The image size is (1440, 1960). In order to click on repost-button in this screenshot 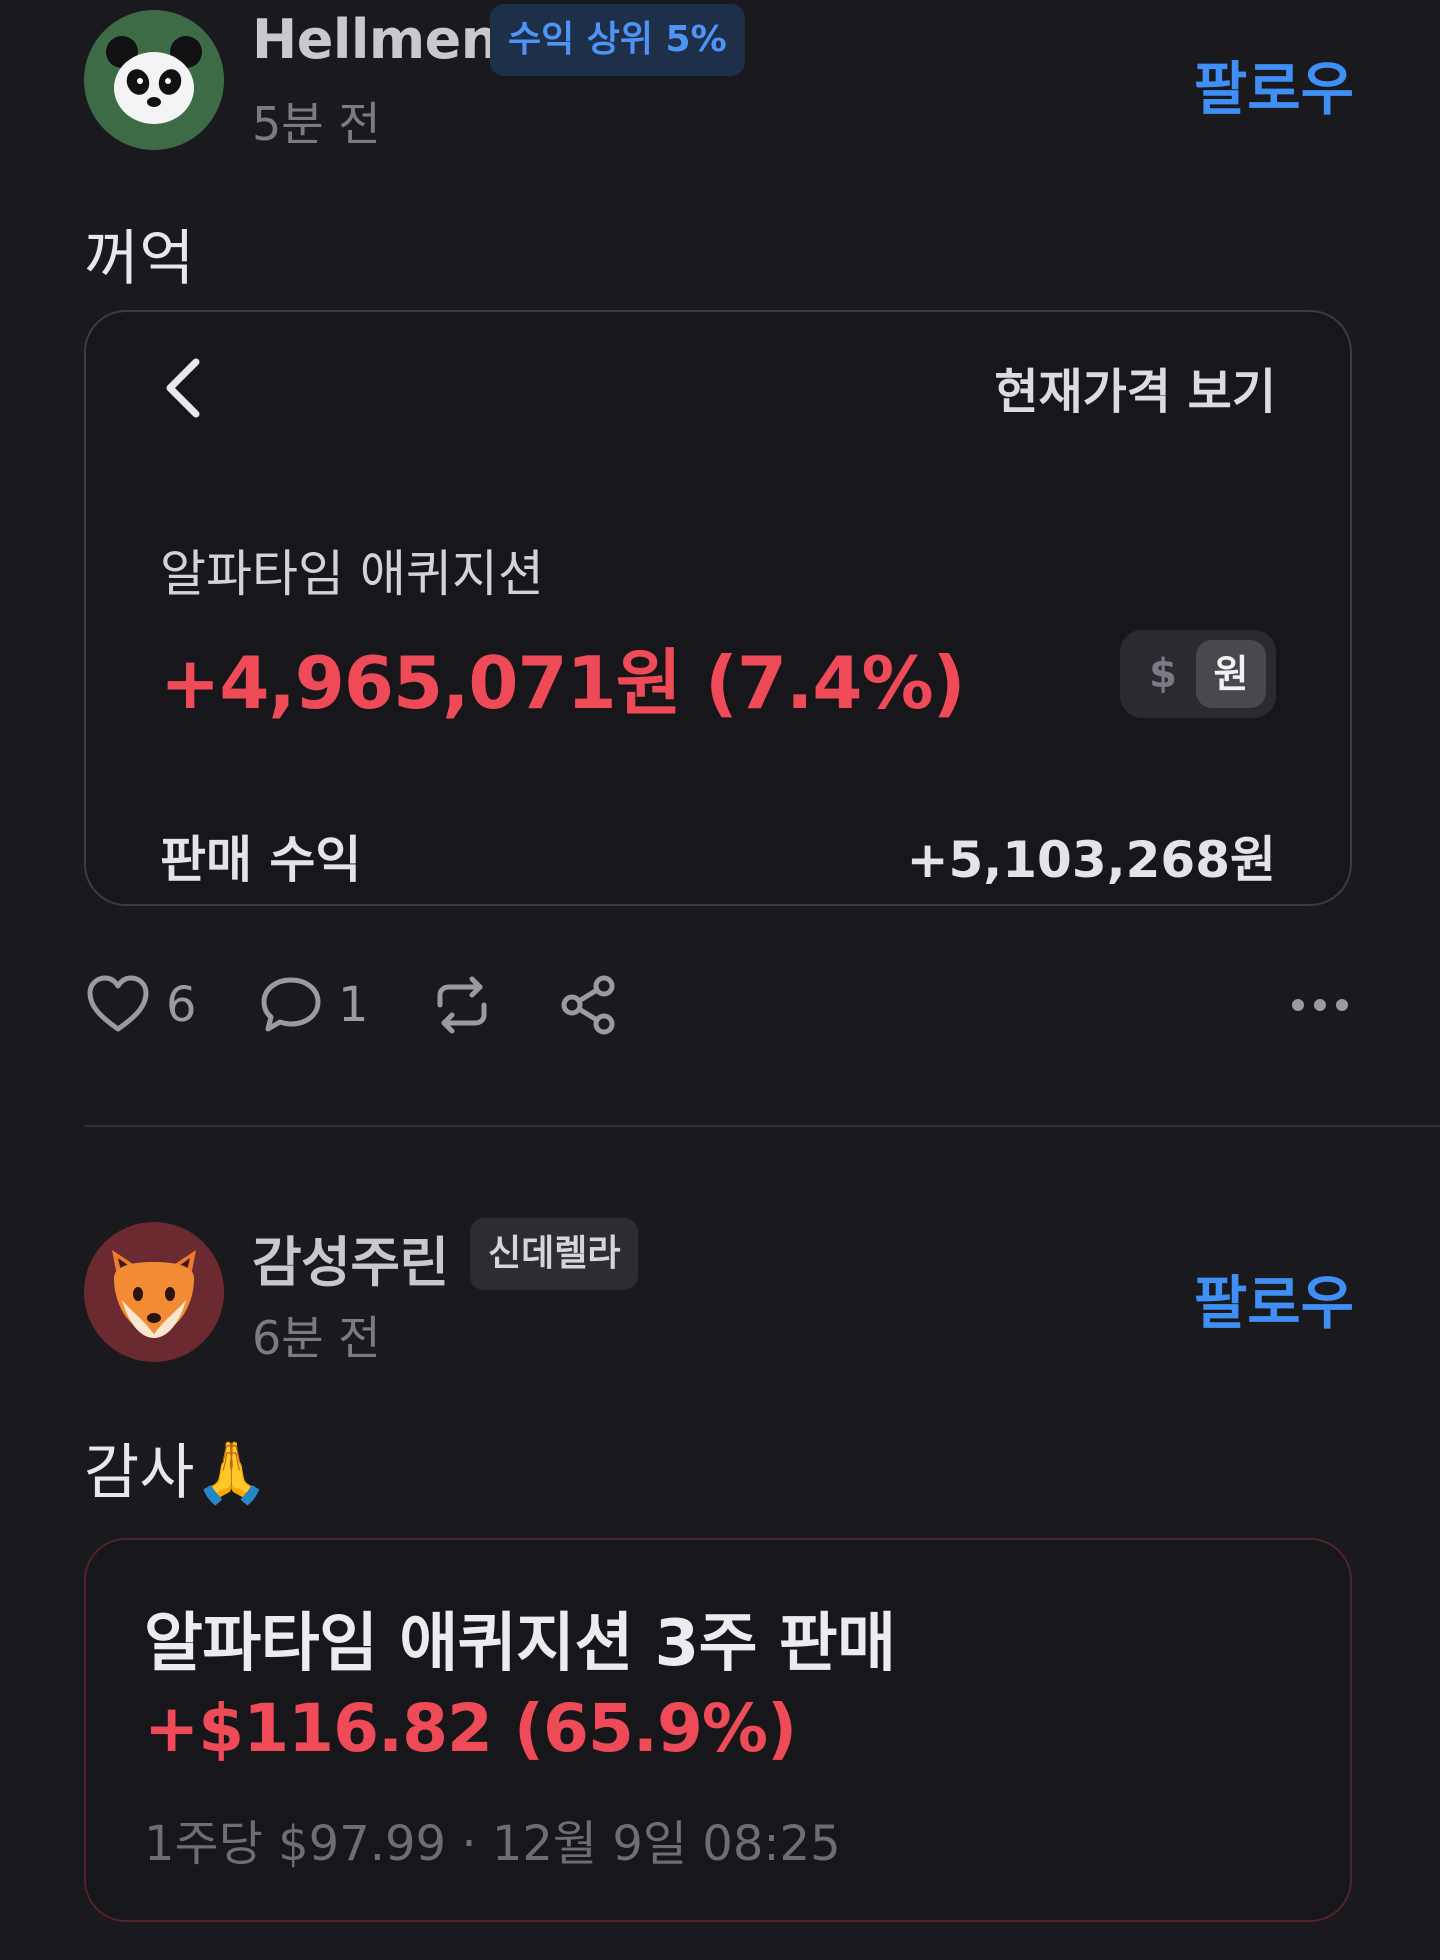, I will do `click(462, 1005)`.